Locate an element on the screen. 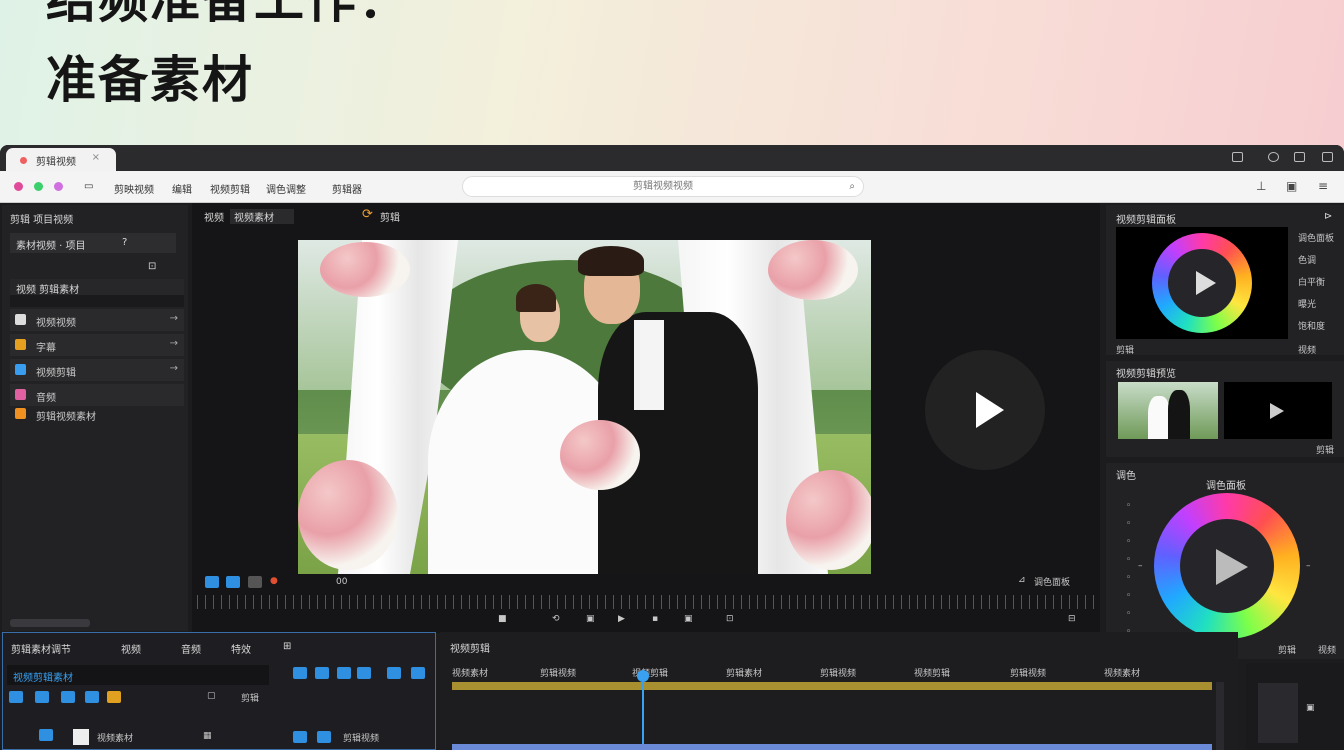 The image size is (1344, 750). close-icon: × is located at coordinates (96, 157).